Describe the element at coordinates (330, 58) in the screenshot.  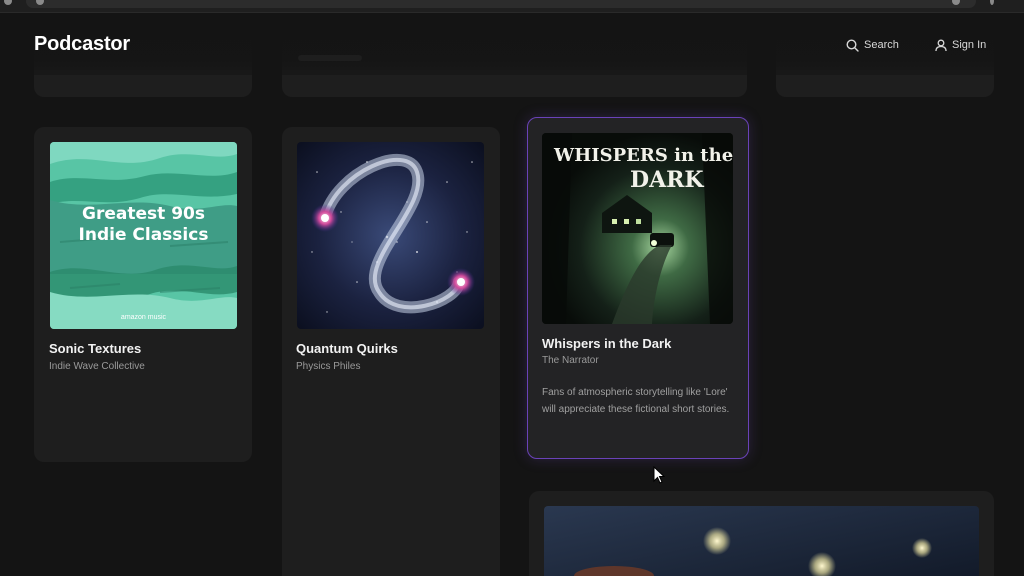
I see `ghost-placeholder` at that location.